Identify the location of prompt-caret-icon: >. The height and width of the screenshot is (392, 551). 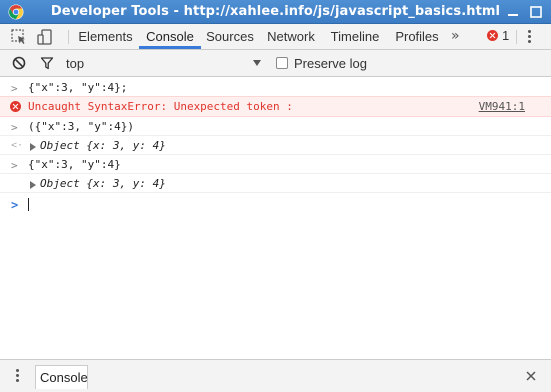
(15, 205).